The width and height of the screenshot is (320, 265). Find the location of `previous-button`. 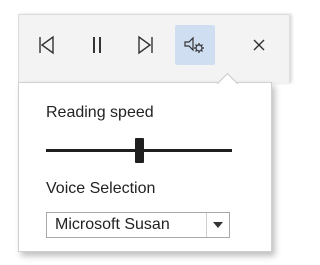

previous-button is located at coordinates (47, 45).